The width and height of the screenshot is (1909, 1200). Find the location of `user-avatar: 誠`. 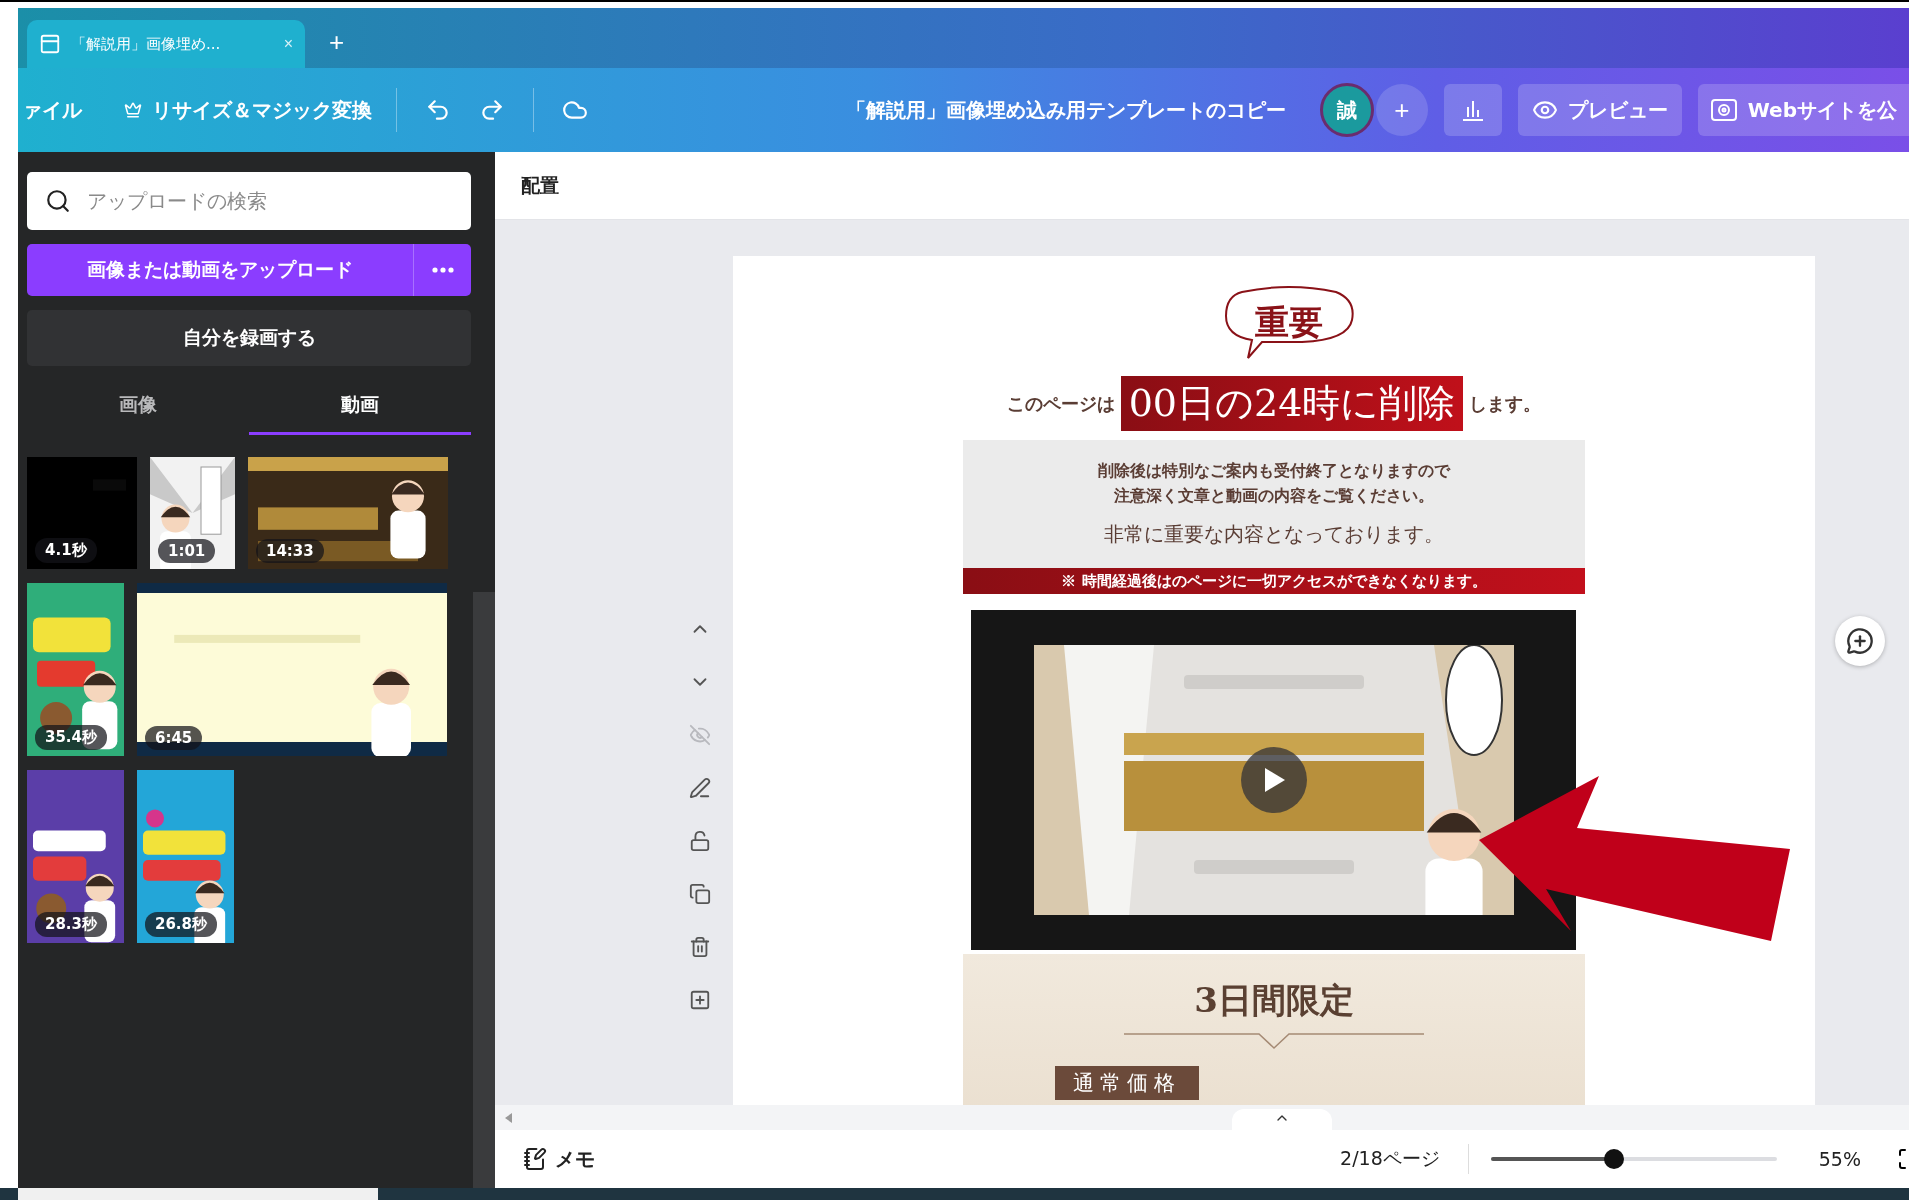

user-avatar: 誠 is located at coordinates (1346, 110).